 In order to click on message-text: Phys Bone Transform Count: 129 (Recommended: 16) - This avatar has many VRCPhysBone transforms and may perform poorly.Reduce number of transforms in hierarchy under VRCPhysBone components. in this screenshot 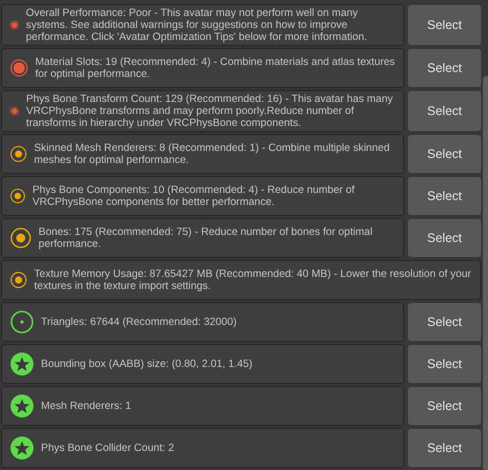, I will do `click(210, 111)`.